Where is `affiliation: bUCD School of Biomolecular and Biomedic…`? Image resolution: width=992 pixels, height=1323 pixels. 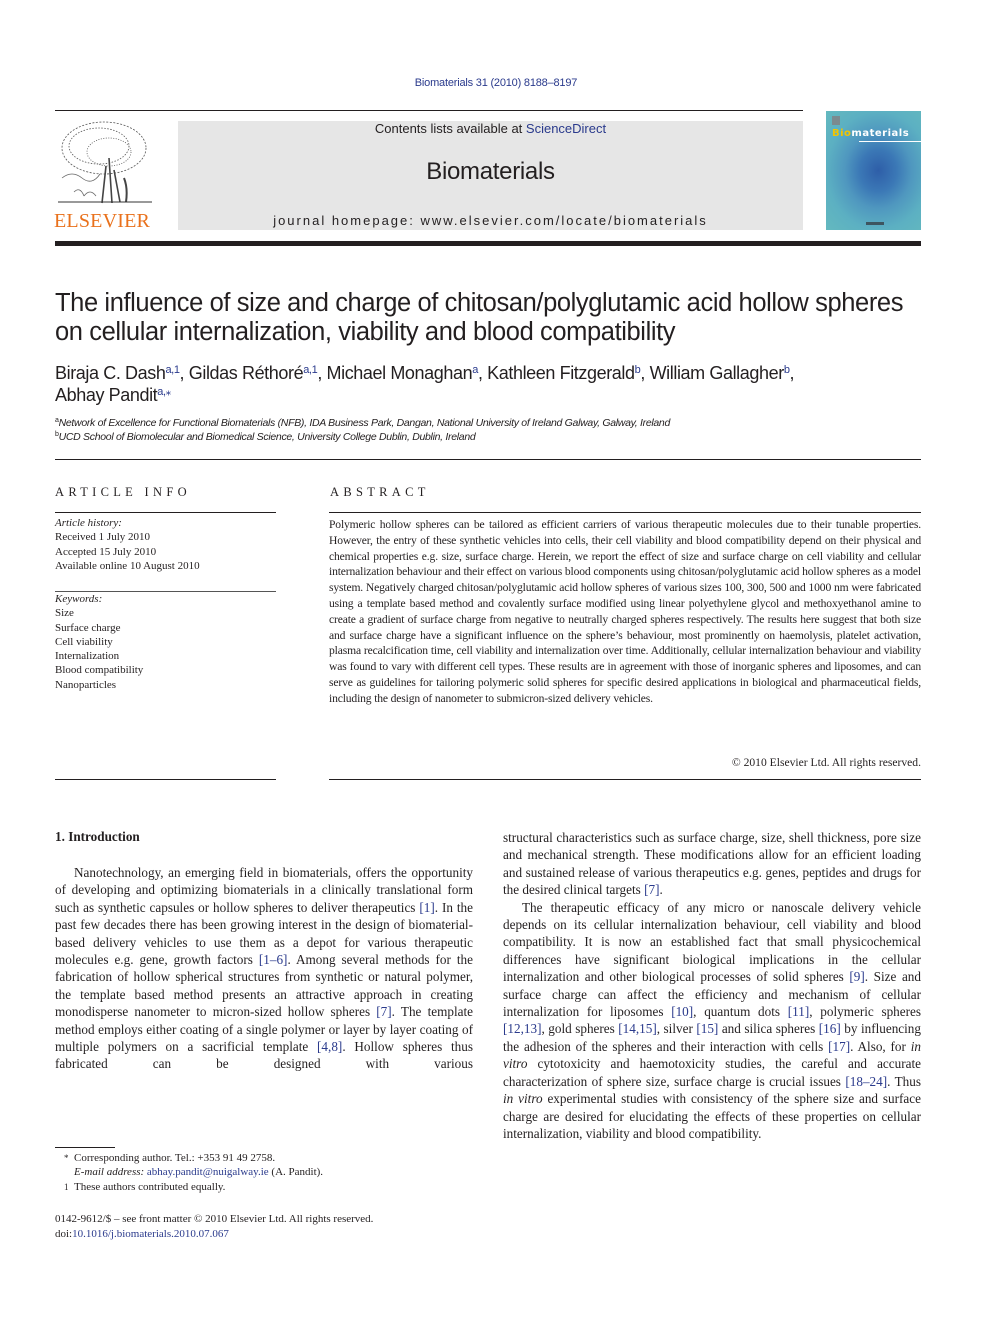 affiliation: bUCD School of Biomolecular and Biomedic… is located at coordinates (265, 437).